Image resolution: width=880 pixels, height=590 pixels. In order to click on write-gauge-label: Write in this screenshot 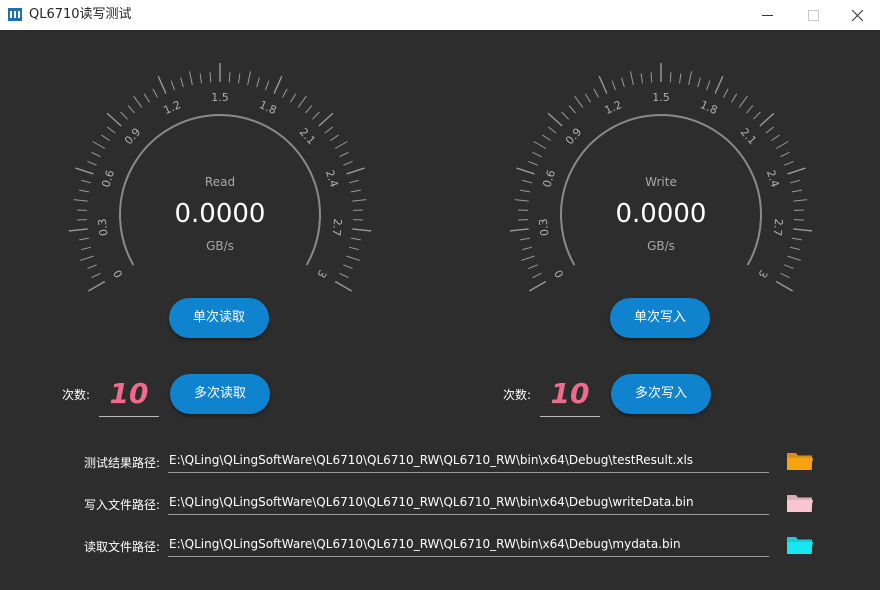, I will do `click(661, 182)`.